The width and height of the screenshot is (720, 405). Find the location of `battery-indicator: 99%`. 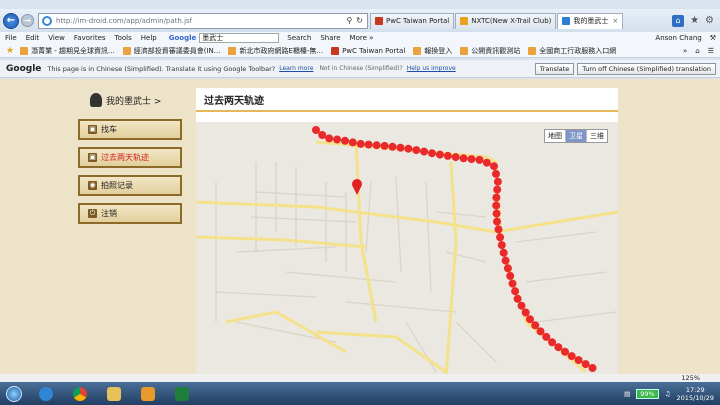

battery-indicator: 99% is located at coordinates (647, 393).